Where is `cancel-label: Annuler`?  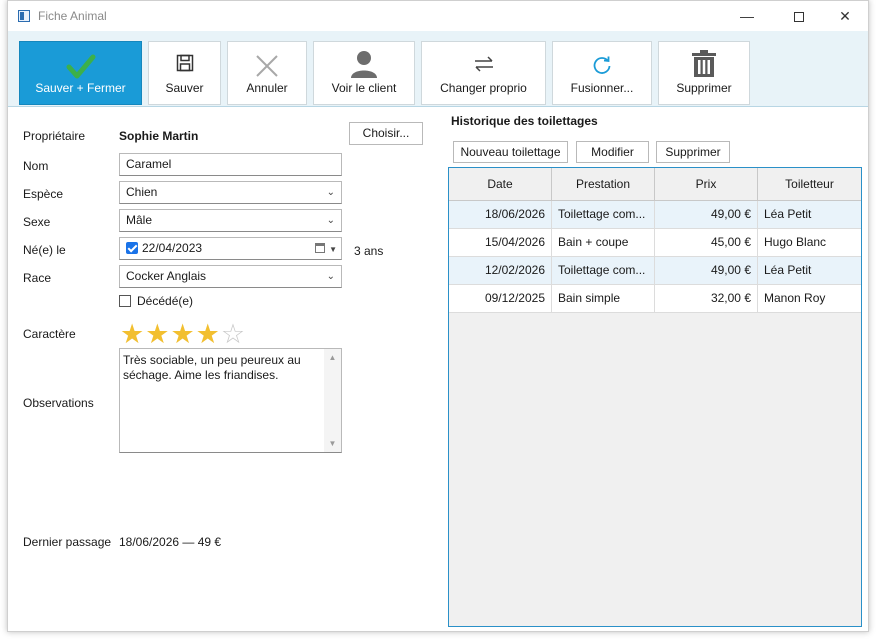 cancel-label: Annuler is located at coordinates (267, 88).